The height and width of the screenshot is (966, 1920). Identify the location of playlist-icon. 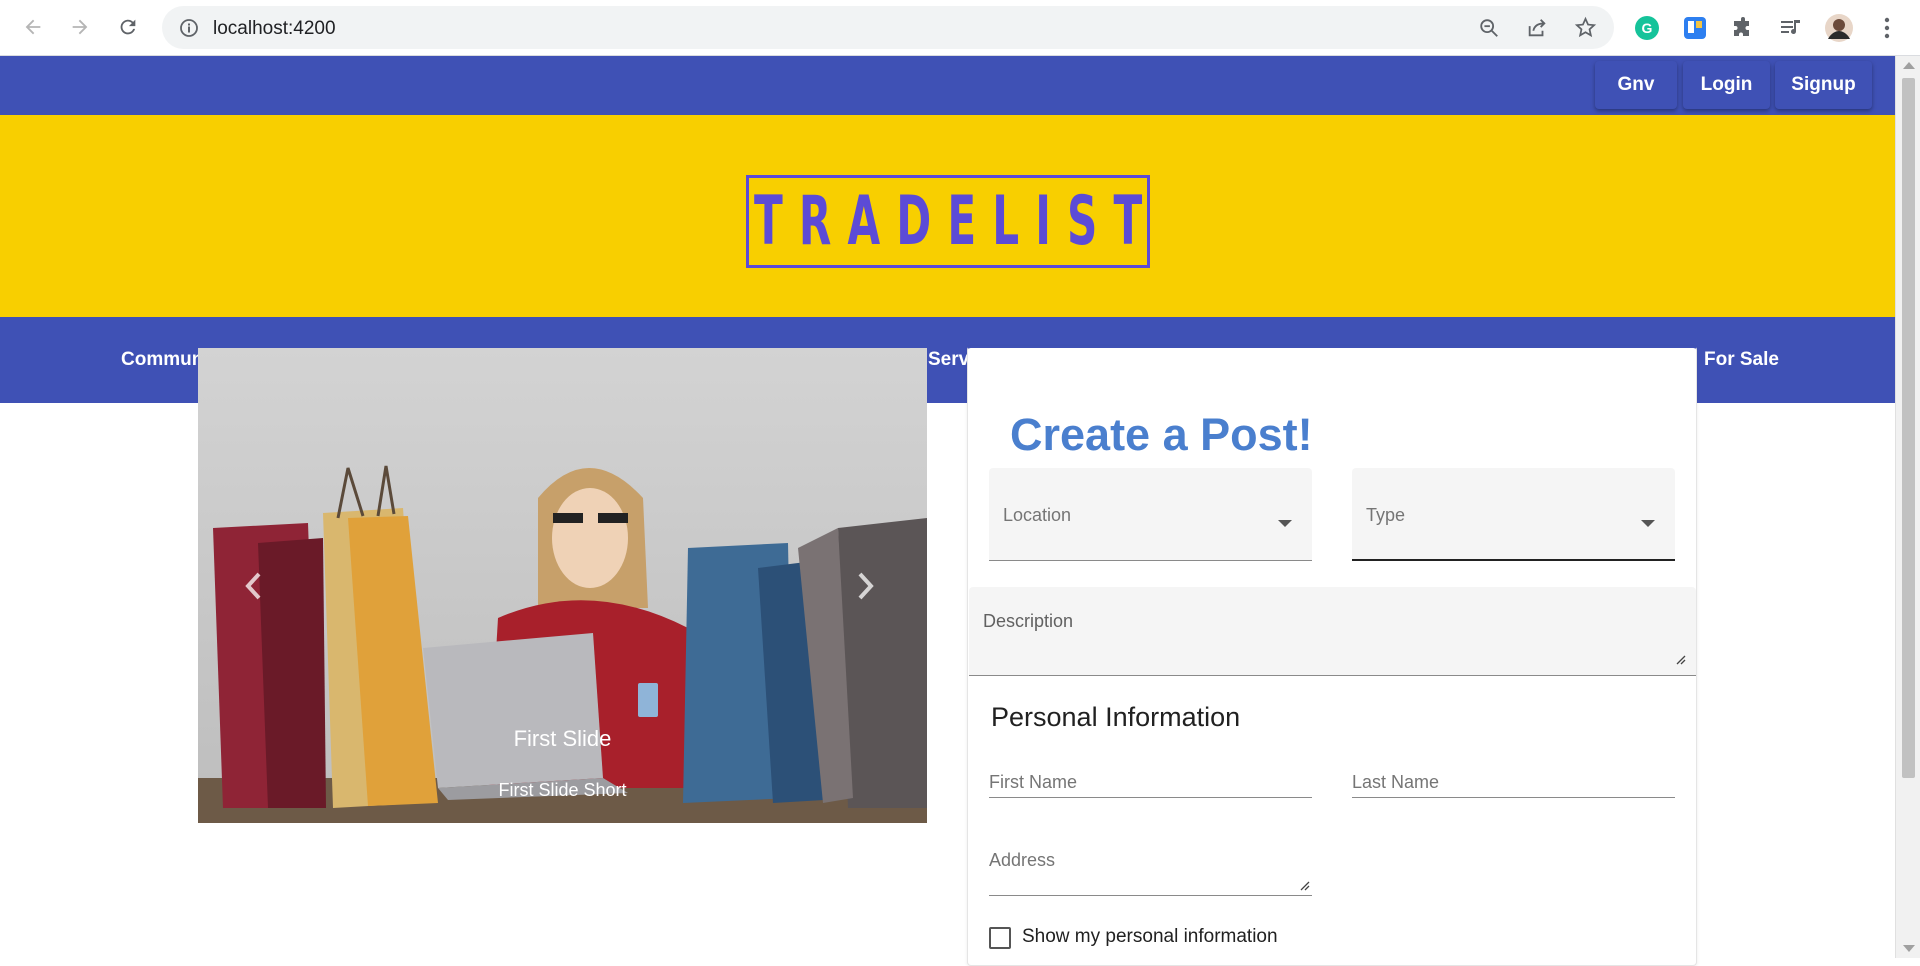
(1790, 27).